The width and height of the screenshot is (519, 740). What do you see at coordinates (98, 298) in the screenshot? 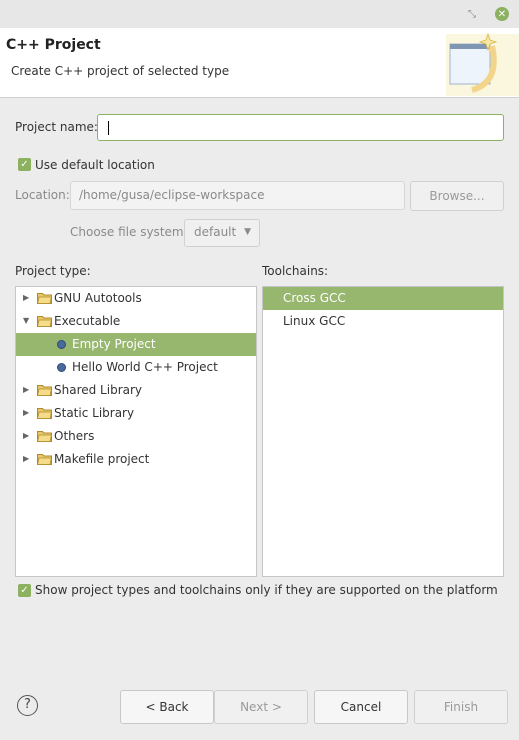
I see `tree-item-label: GNU Autotools` at bounding box center [98, 298].